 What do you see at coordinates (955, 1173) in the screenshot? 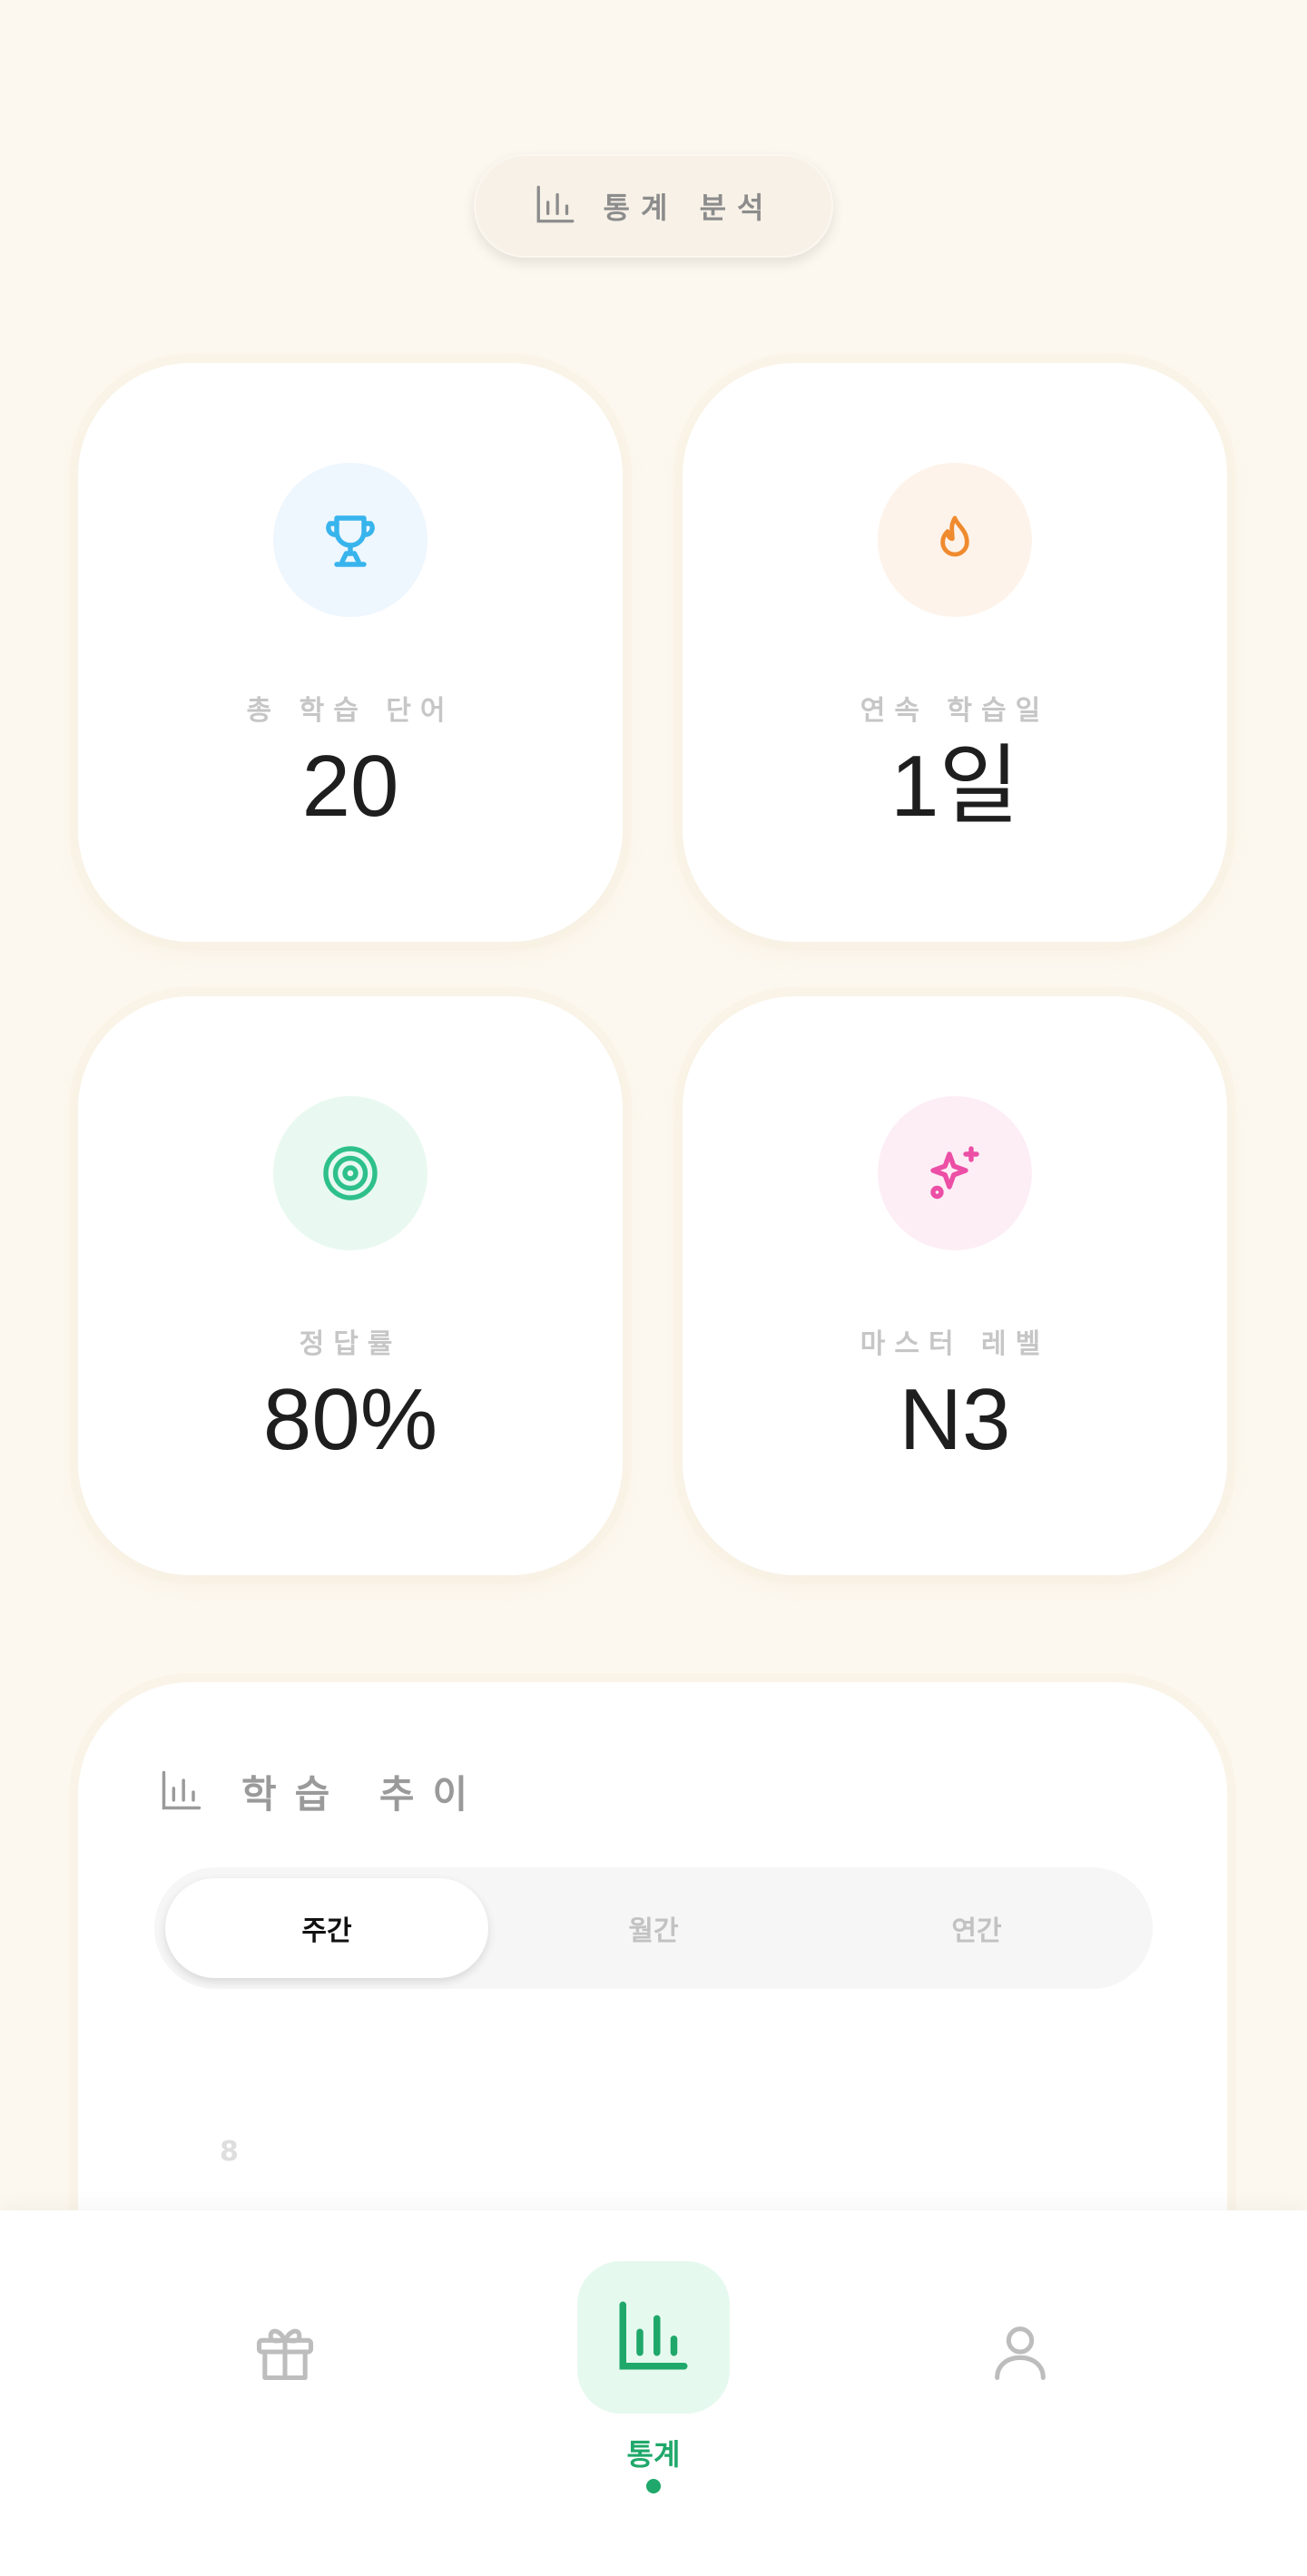
I see `sparkles-icon` at bounding box center [955, 1173].